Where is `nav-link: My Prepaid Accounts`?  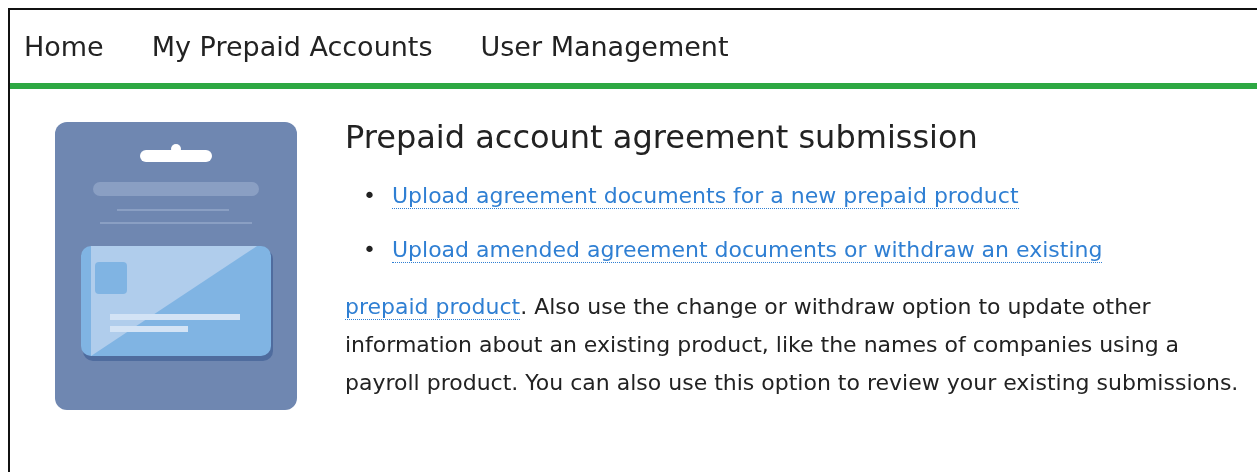 nav-link: My Prepaid Accounts is located at coordinates (292, 46).